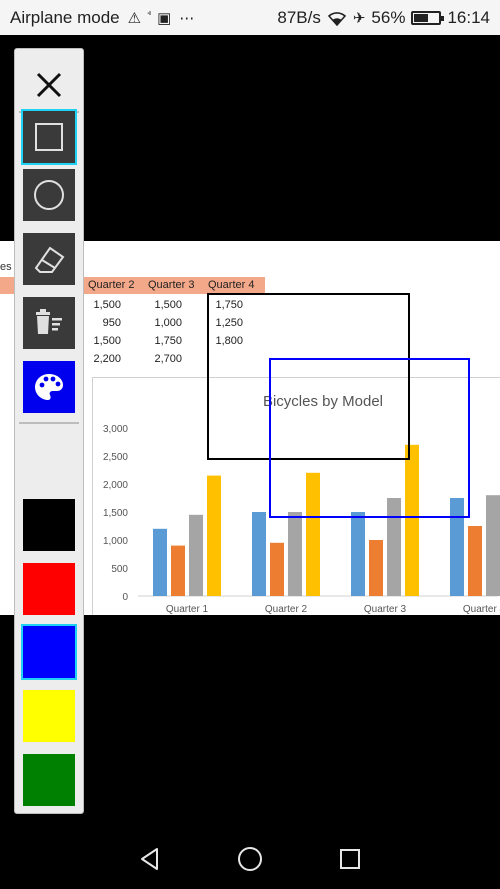 This screenshot has height=889, width=500. I want to click on color-swatch-green, so click(49, 780).